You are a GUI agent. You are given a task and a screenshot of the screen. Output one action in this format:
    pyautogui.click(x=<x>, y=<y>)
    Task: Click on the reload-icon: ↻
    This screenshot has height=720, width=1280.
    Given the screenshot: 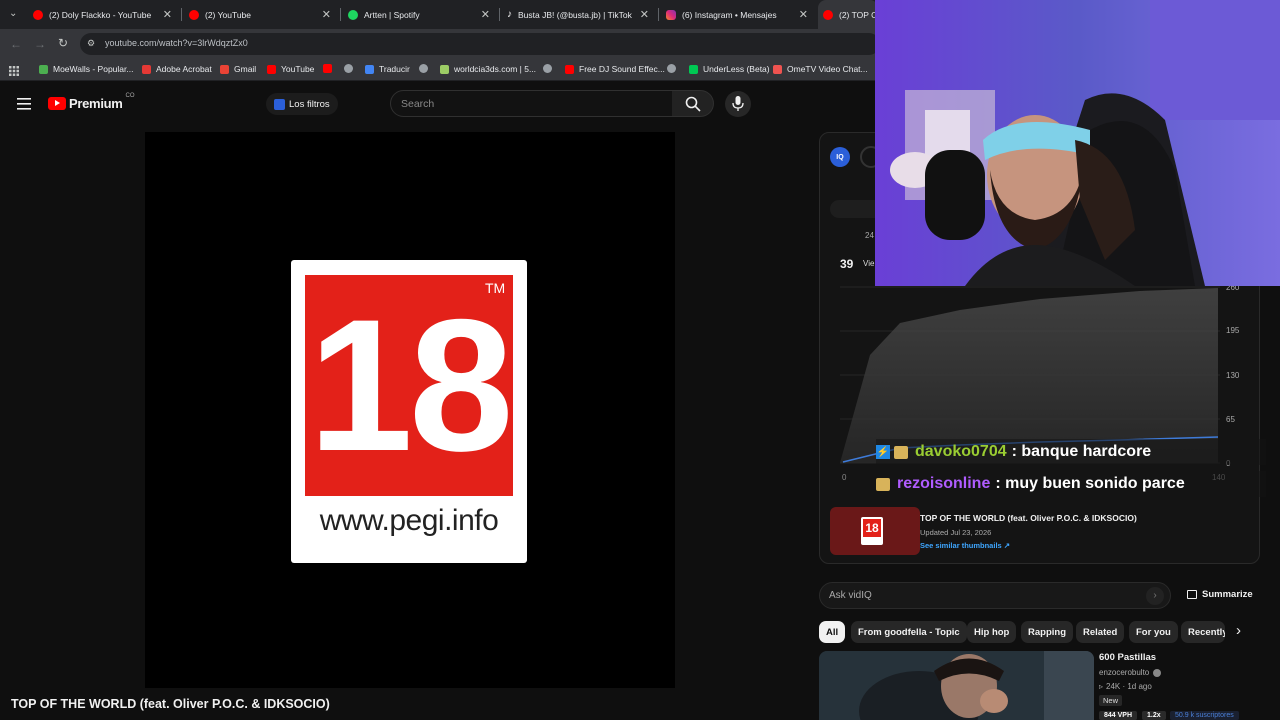 What is the action you would take?
    pyautogui.click(x=63, y=43)
    